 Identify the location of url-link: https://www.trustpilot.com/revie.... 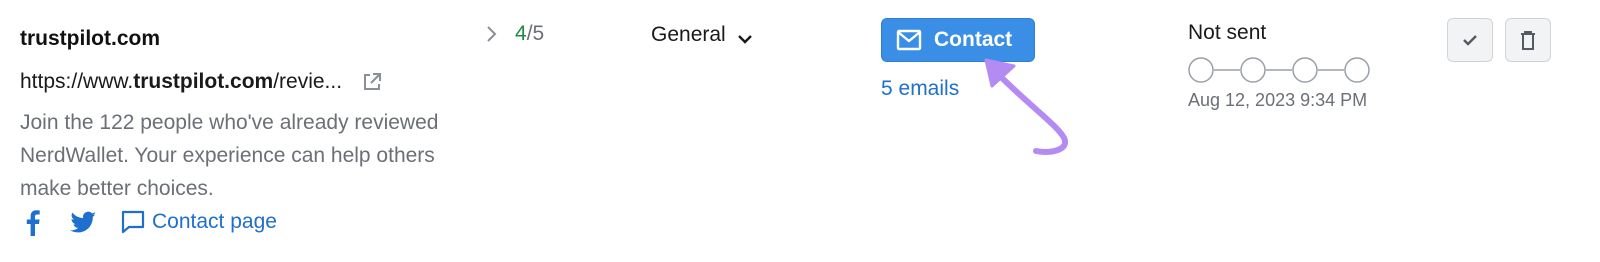
(181, 82).